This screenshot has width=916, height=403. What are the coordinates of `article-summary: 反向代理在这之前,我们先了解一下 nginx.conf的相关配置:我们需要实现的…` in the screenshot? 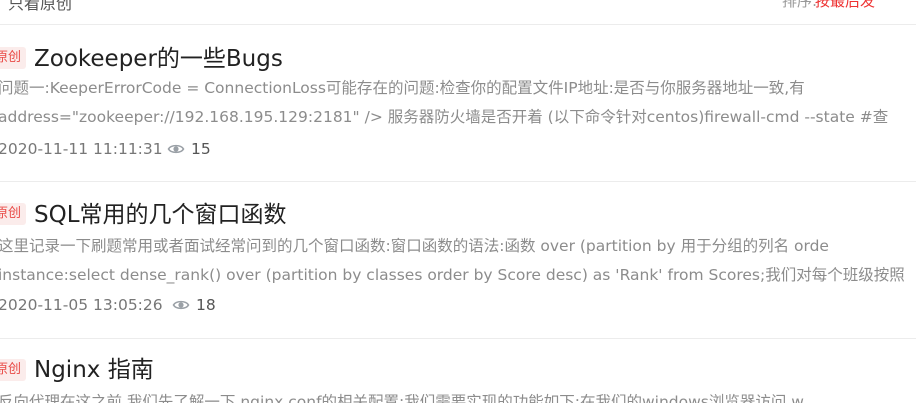 It's located at (402, 397).